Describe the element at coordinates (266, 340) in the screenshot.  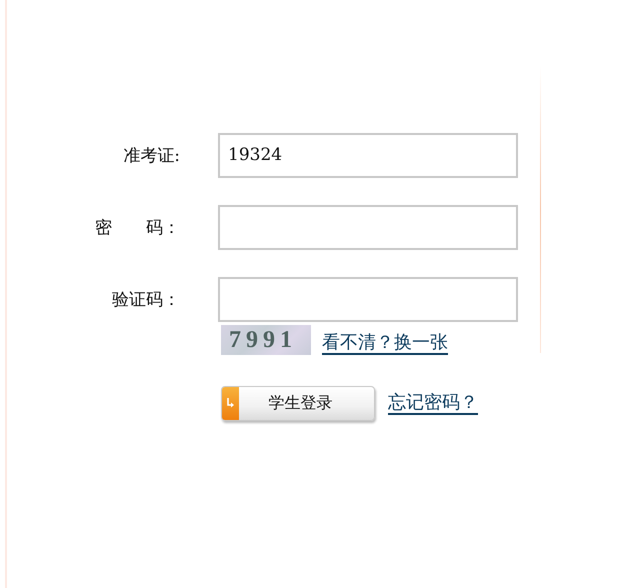
I see `captcha-image: 7991` at that location.